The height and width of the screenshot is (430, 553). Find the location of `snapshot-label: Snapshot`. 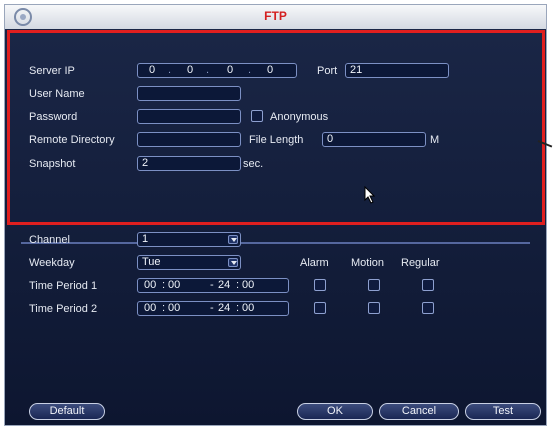

snapshot-label: Snapshot is located at coordinates (52, 164).